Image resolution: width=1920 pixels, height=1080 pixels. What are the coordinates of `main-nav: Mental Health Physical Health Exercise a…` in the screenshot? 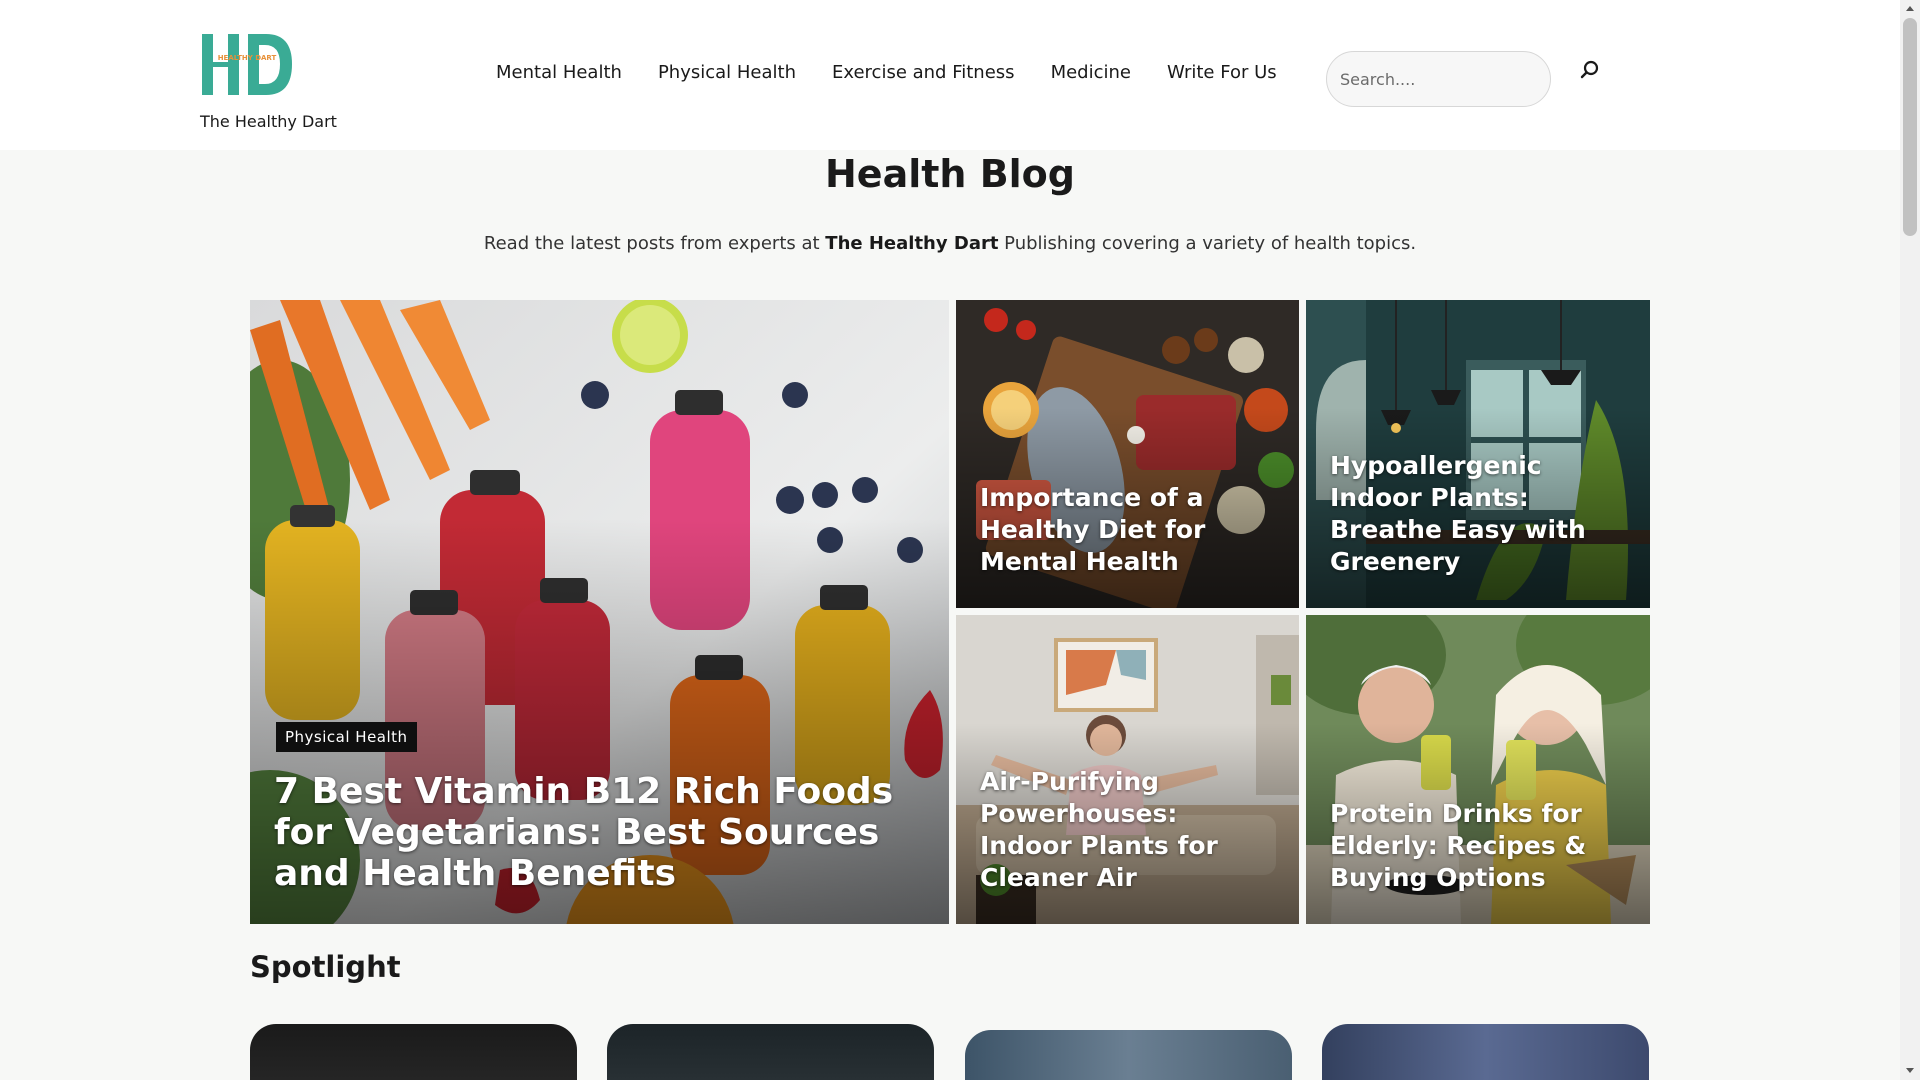 It's located at (904, 72).